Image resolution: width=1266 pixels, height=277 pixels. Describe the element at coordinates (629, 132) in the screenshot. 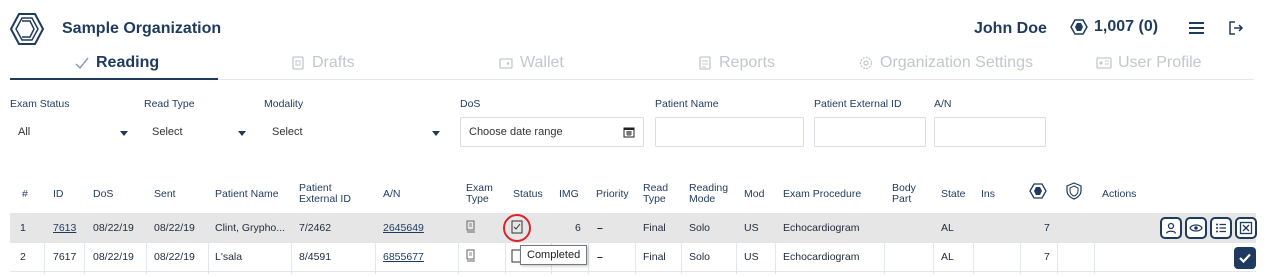

I see `calendar-icon` at that location.